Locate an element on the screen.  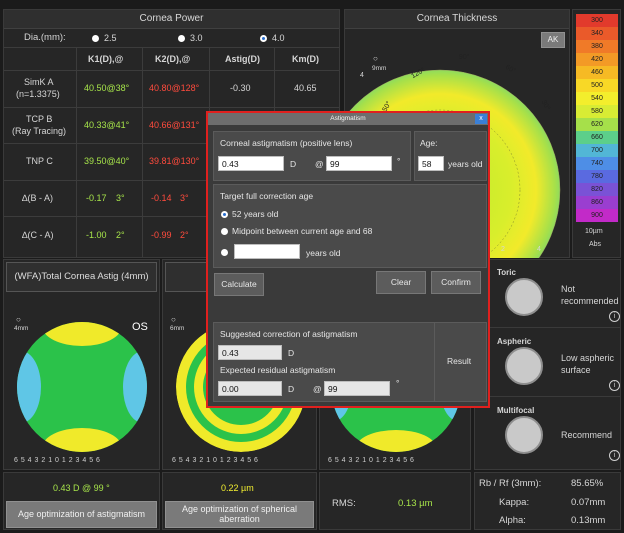
age-optimization-sph-button: Age optimization of spherical aberration is located at coordinates (239, 514).